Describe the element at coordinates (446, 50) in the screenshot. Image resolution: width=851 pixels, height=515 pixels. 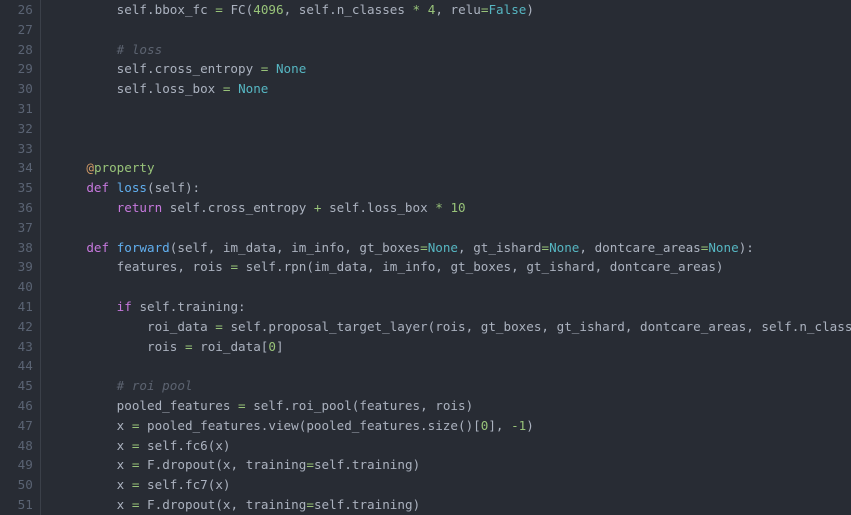
I see `code-line-text: # loss` at that location.